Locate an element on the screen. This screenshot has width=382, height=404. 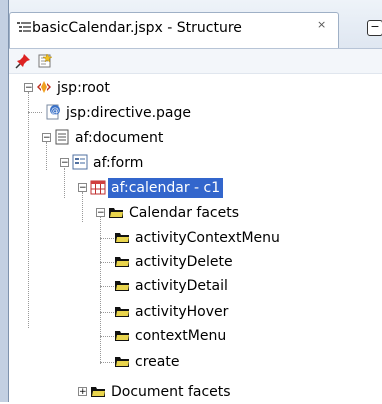
form-icon is located at coordinates (80, 162).